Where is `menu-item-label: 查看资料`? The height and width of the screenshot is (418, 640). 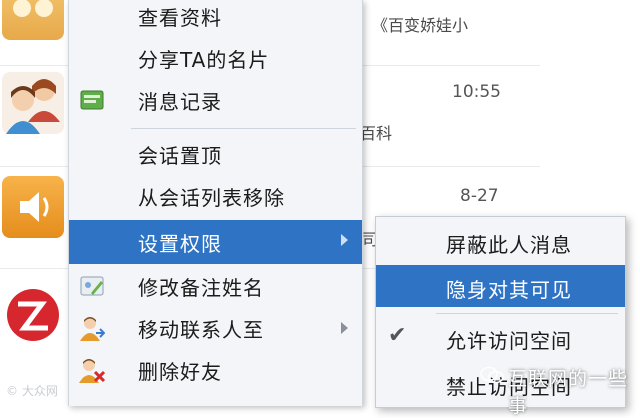 menu-item-label: 查看资料 is located at coordinates (180, 17).